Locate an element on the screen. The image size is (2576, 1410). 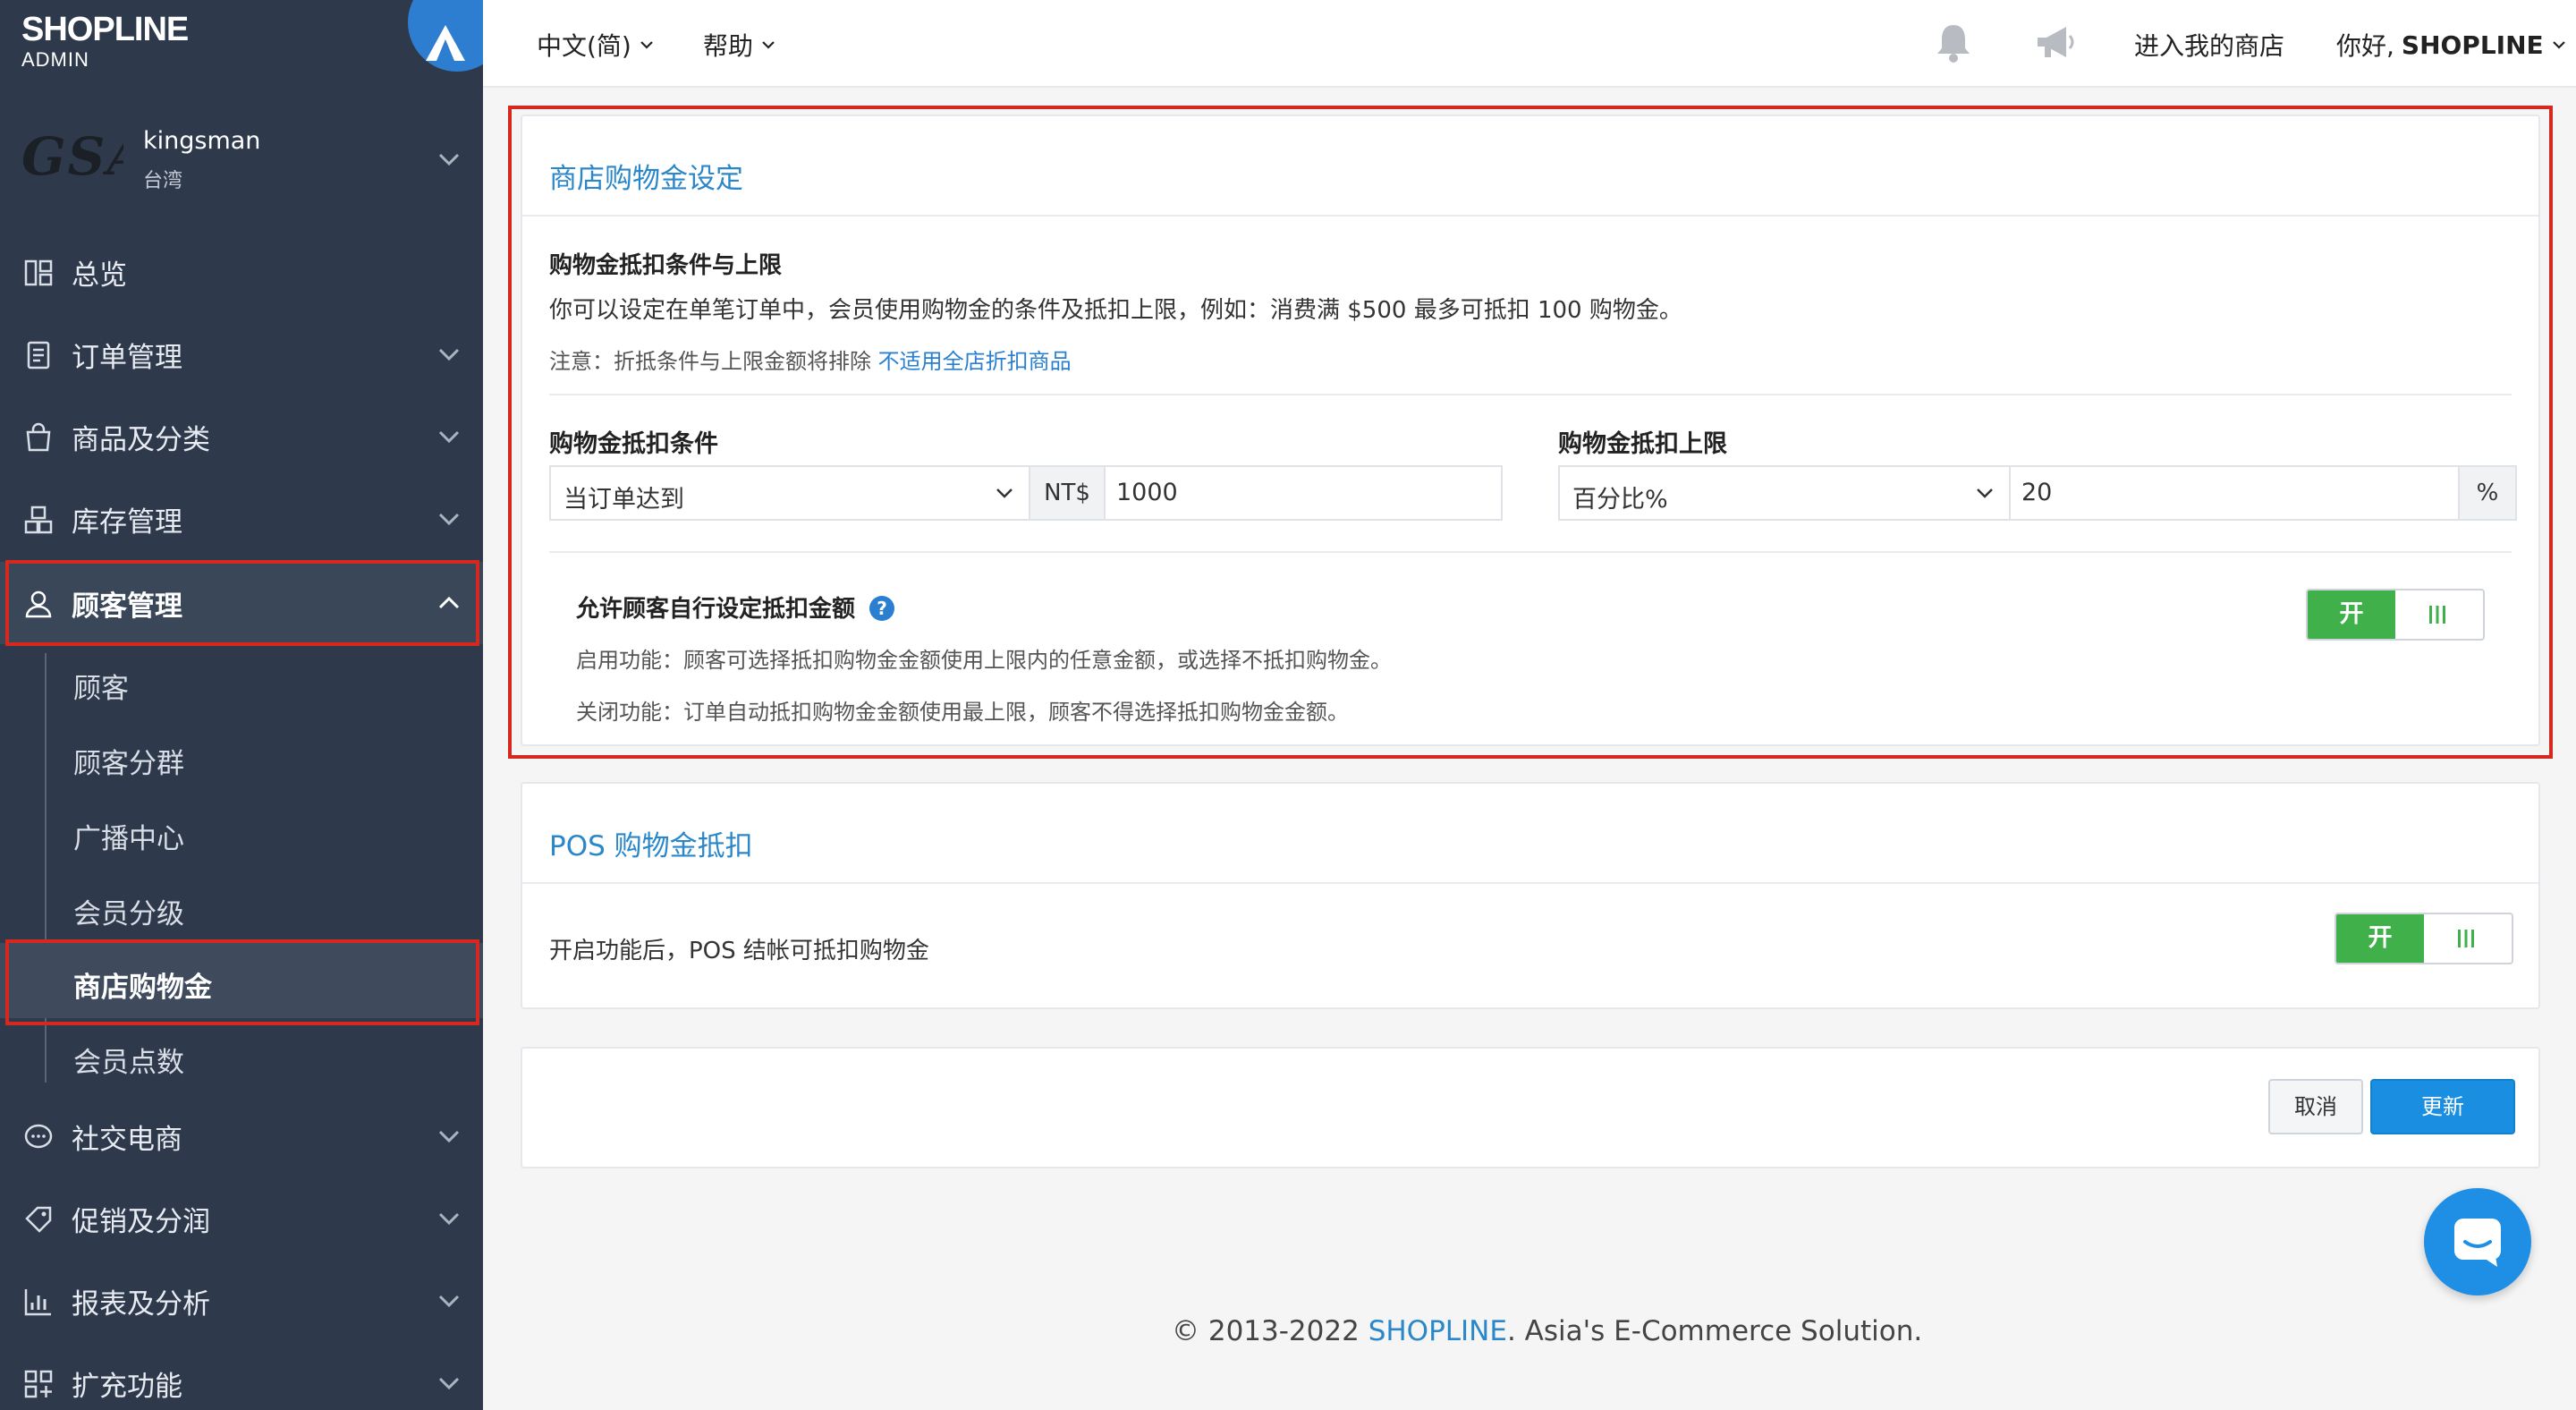
section-title: 购物金抵扣条件与上限 is located at coordinates (666, 266).